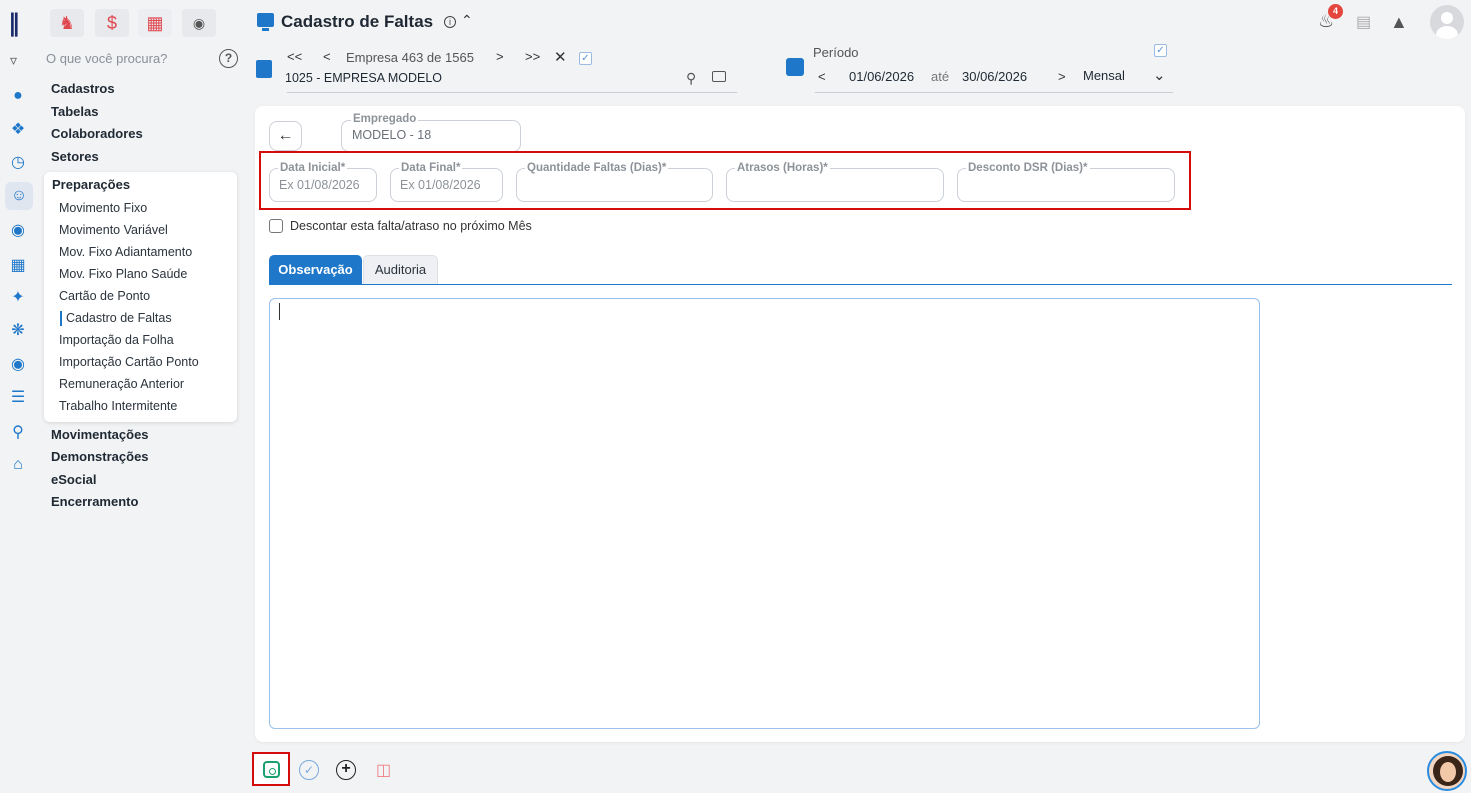 Image resolution: width=1471 pixels, height=793 pixels. Describe the element at coordinates (450, 22) in the screenshot. I see `info-icon: i` at that location.